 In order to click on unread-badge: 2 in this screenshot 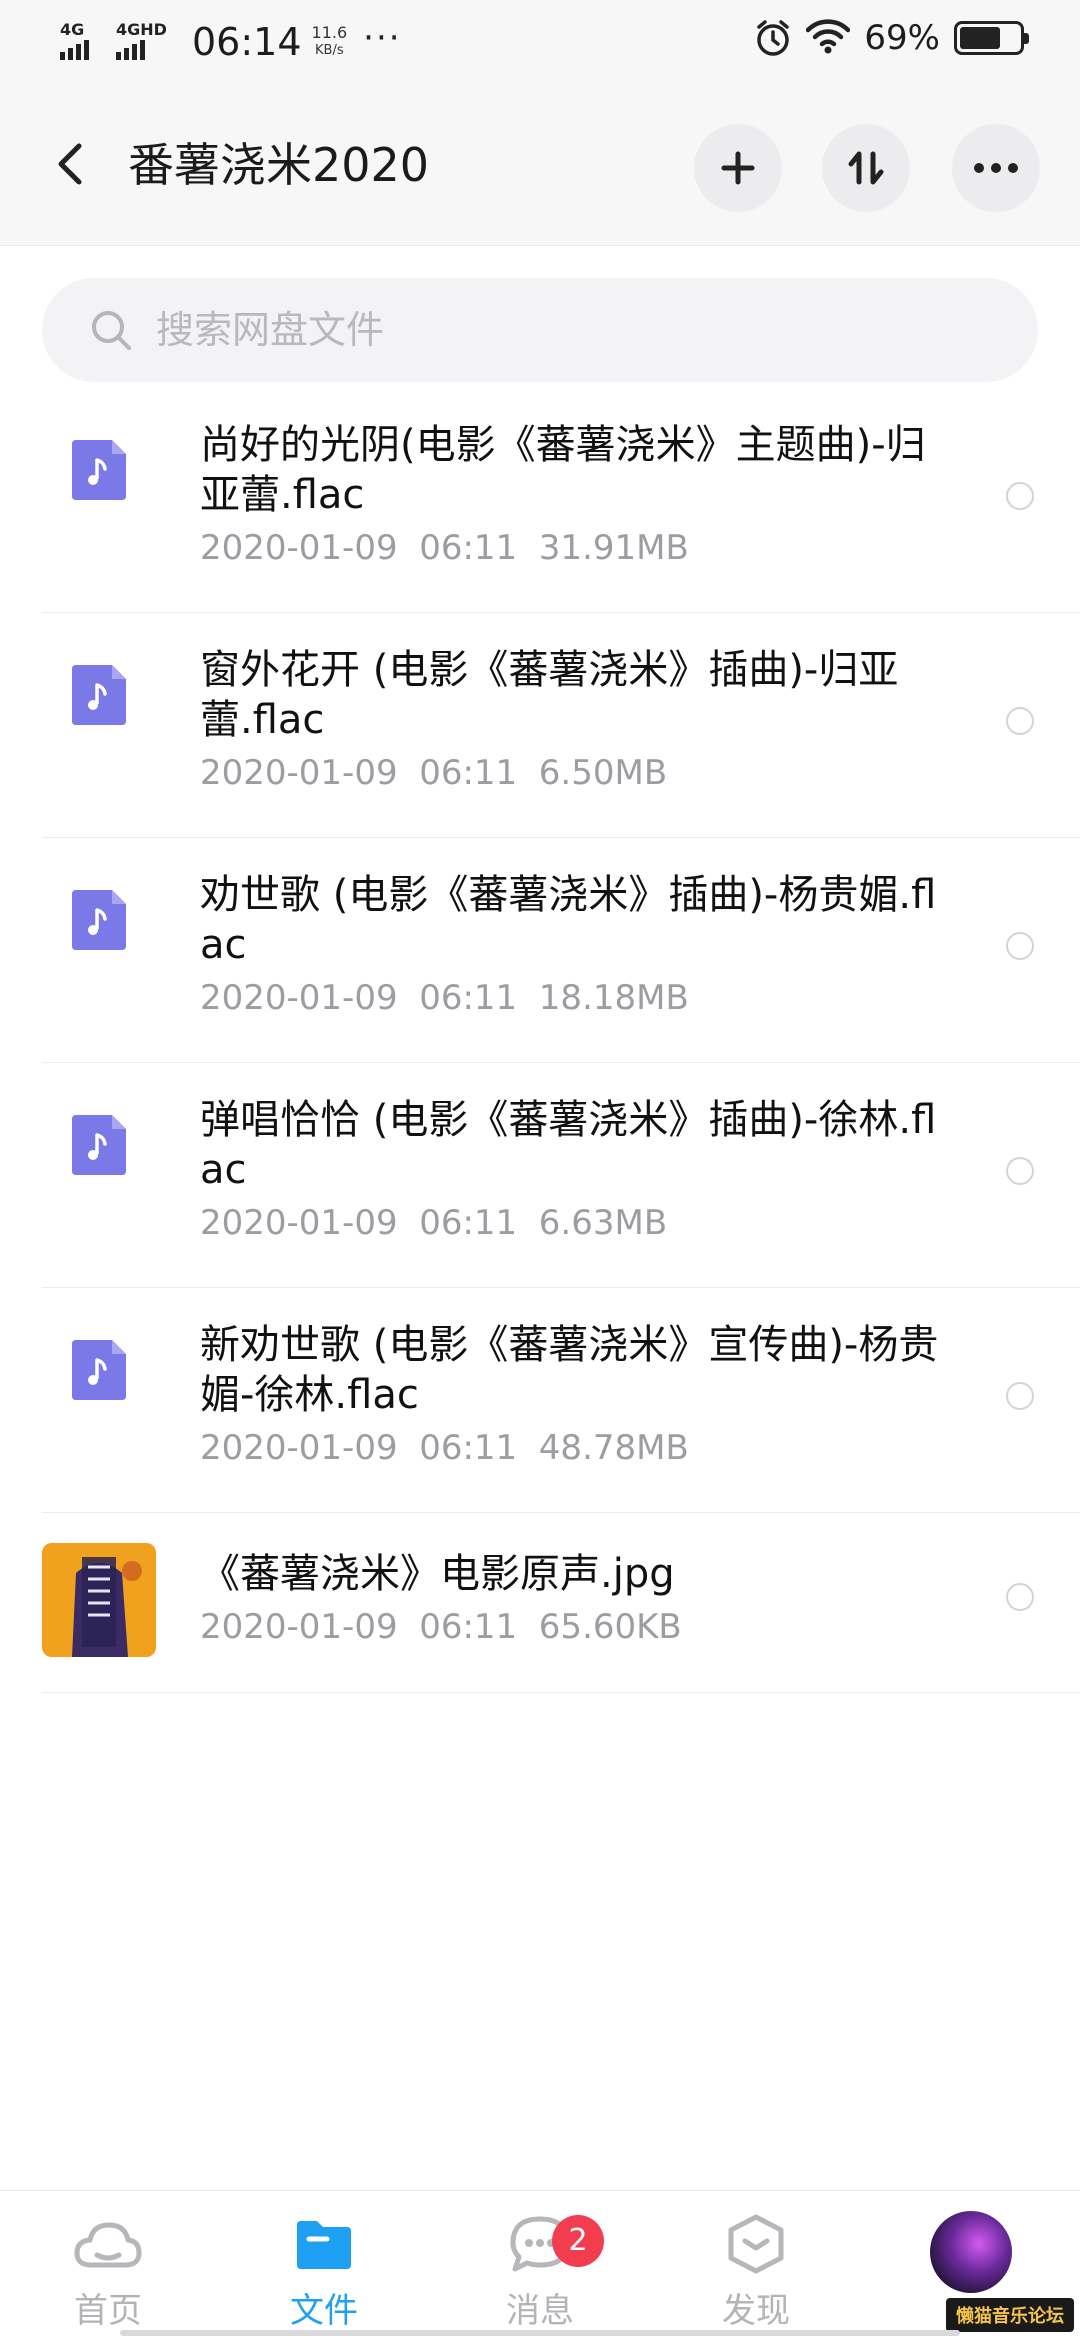, I will do `click(578, 2241)`.